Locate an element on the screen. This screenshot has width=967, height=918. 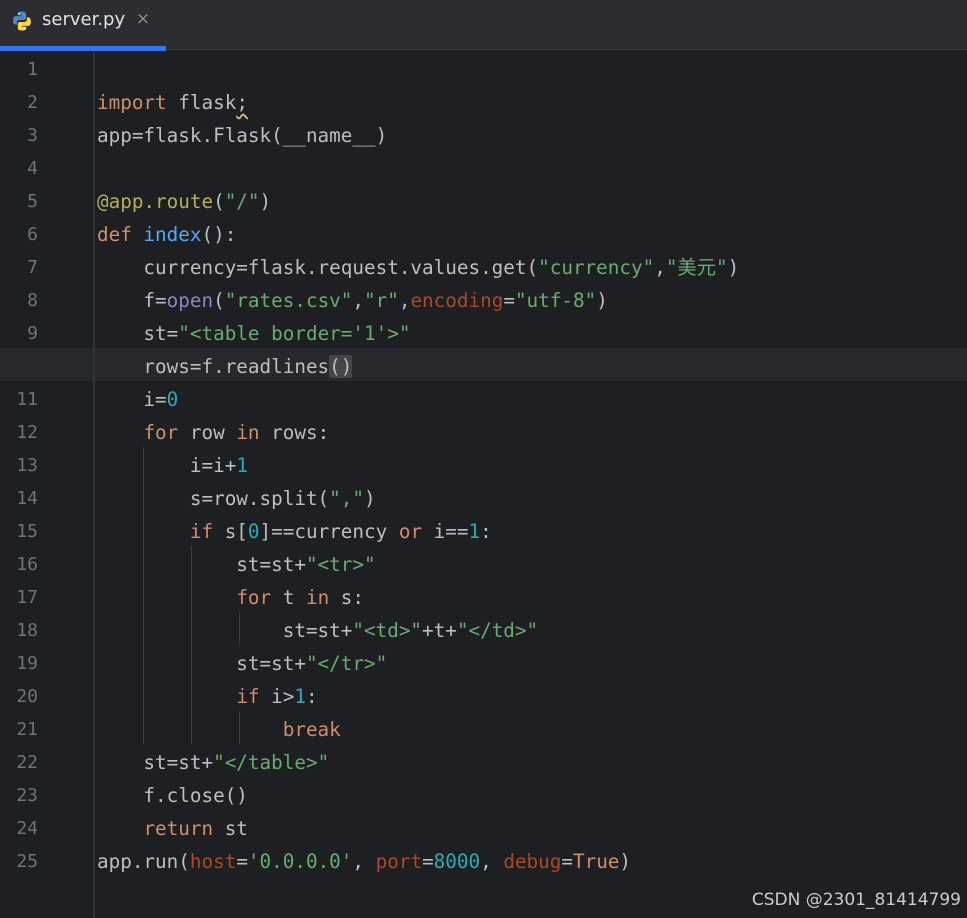
code-token-str: "<td>" is located at coordinates (387, 630).